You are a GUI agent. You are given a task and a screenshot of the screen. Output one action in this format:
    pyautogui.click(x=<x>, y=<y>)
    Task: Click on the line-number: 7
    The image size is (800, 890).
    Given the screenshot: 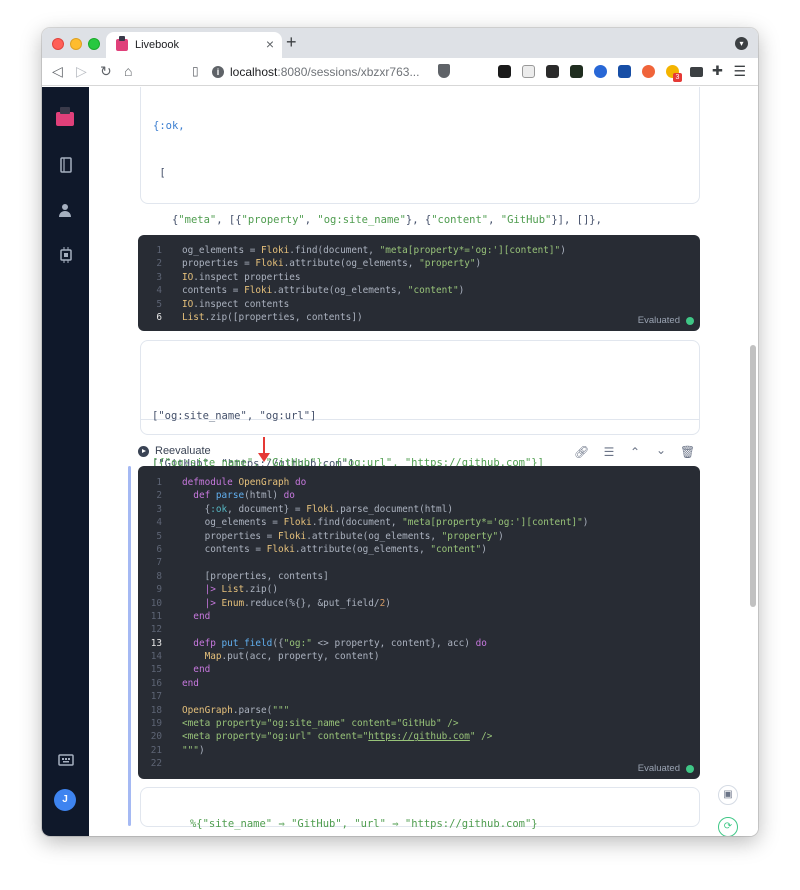 What is the action you would take?
    pyautogui.click(x=159, y=563)
    